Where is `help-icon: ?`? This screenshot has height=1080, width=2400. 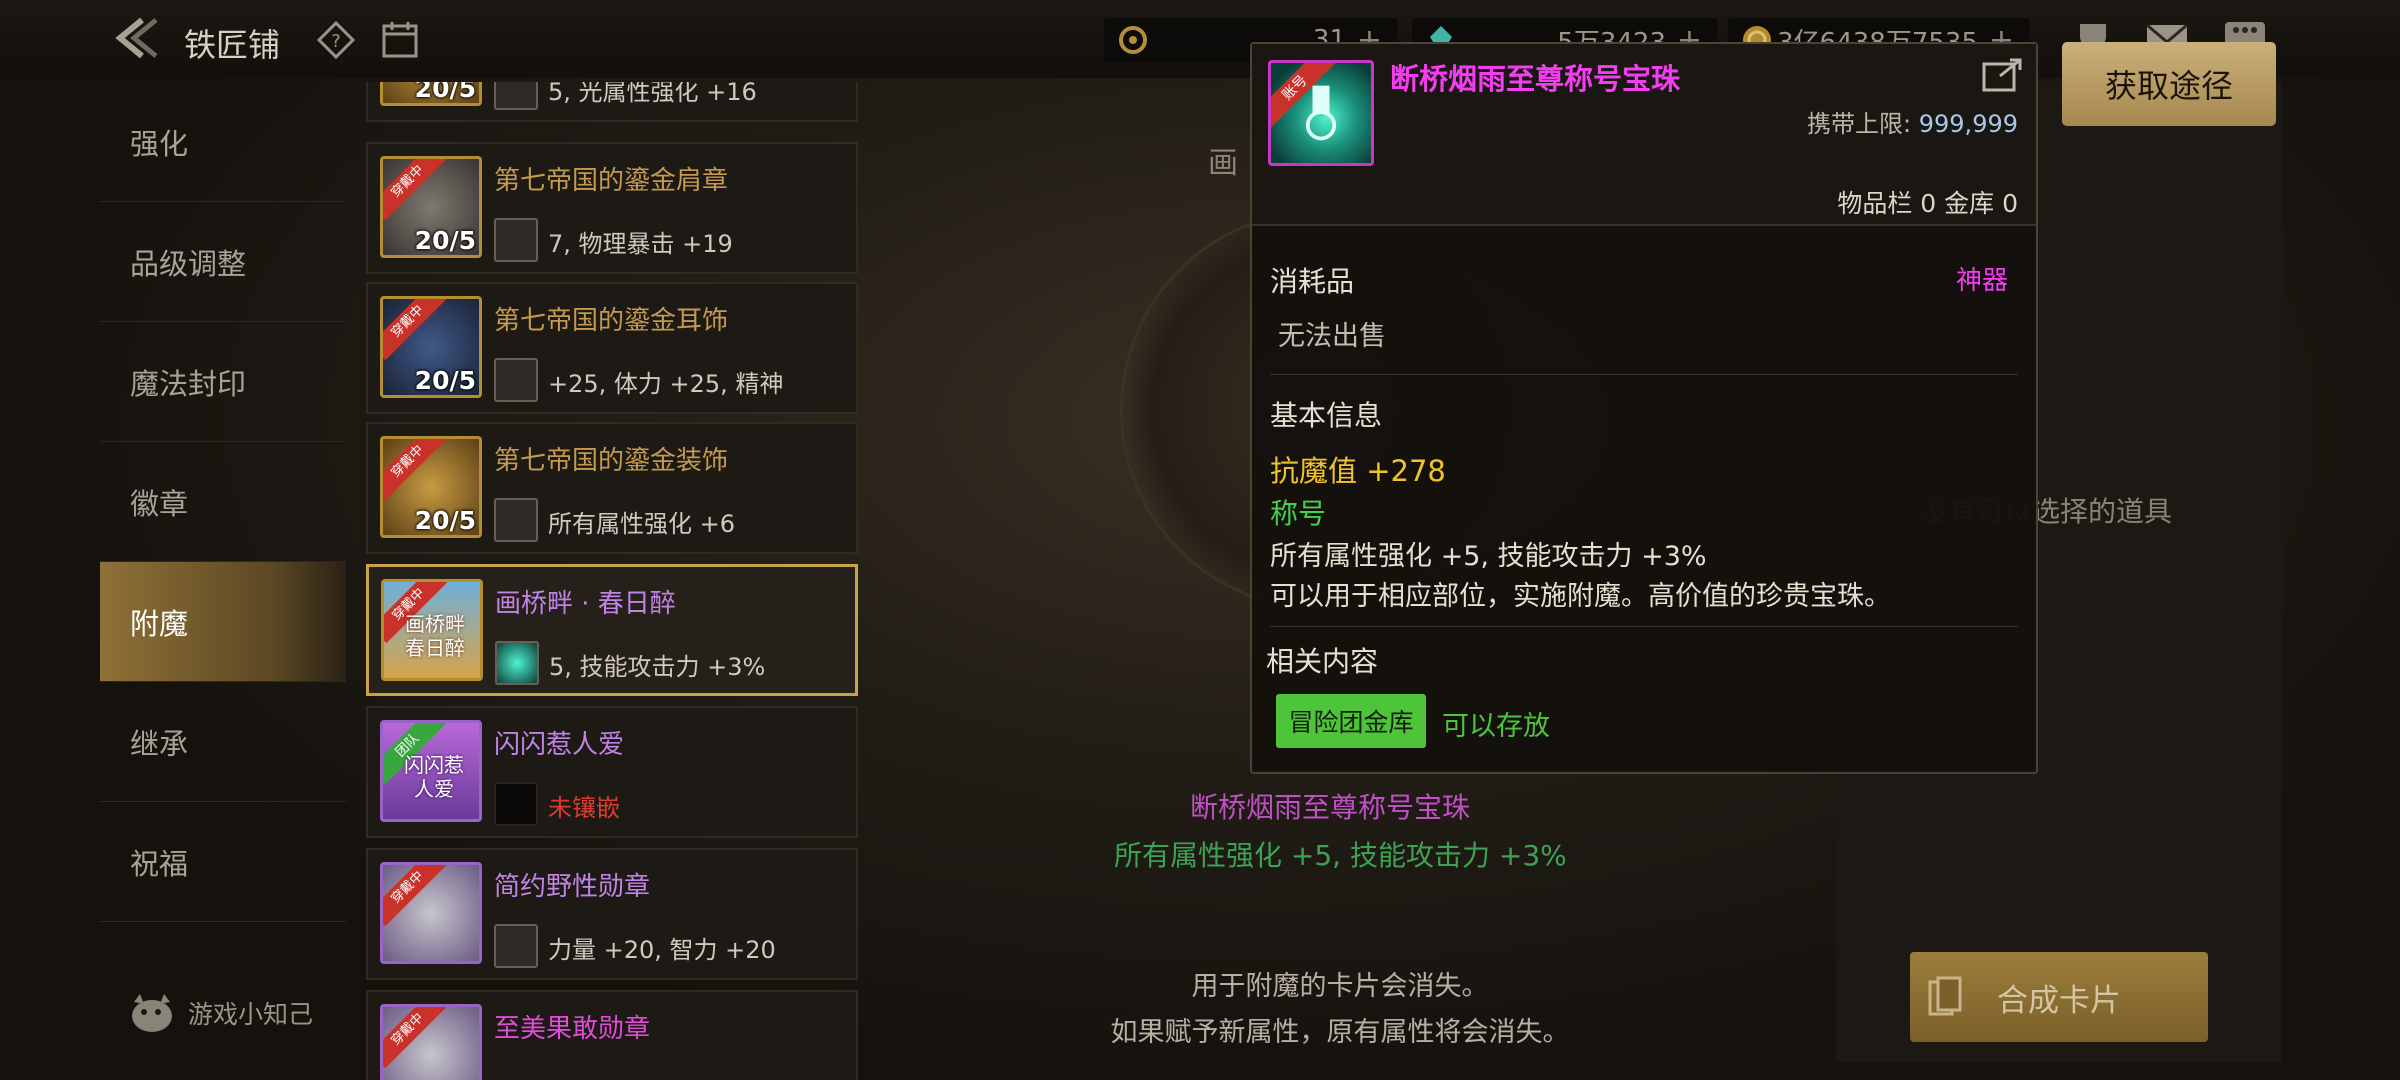
help-icon: ? is located at coordinates (336, 40).